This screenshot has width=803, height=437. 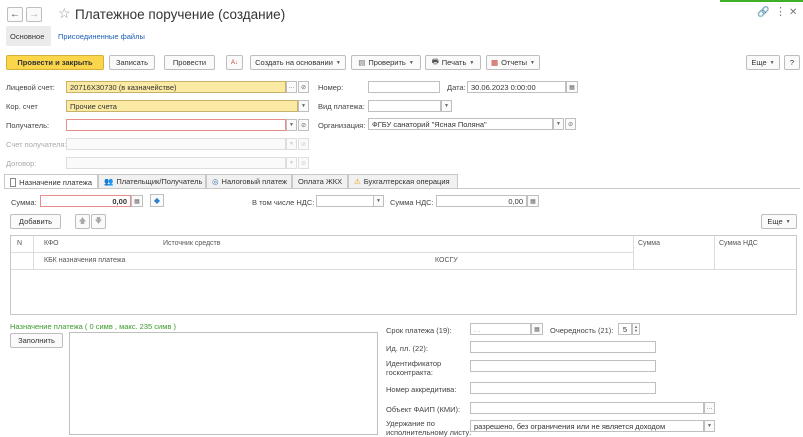 I want to click on vat-sum-calculator-button: ▦, so click(x=533, y=201).